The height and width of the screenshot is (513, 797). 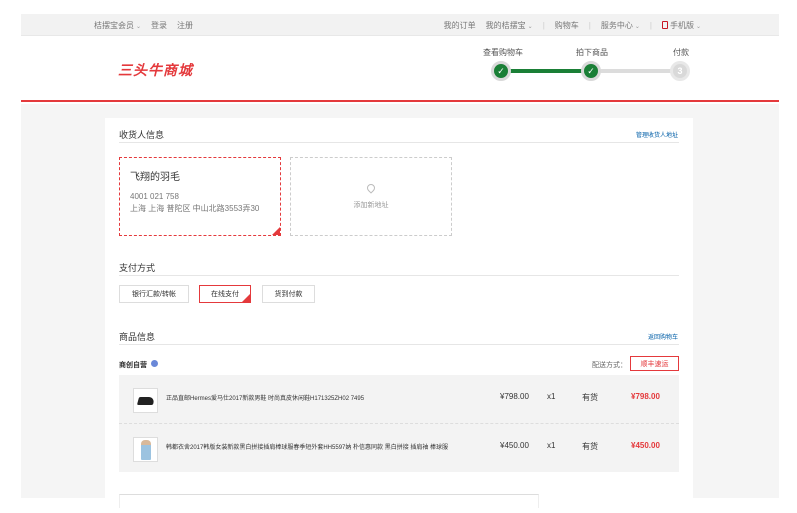 What do you see at coordinates (592, 52) in the screenshot?
I see `step-label-place-order: 拍下商品` at bounding box center [592, 52].